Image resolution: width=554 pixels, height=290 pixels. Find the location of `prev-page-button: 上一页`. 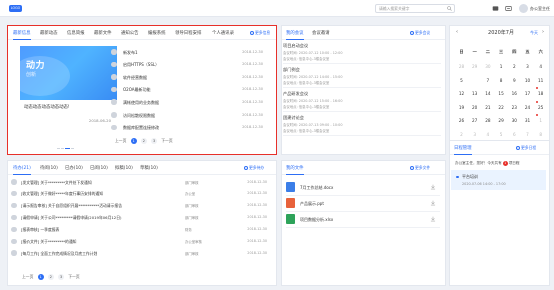

prev-page-button: 上一页 is located at coordinates (27, 277).